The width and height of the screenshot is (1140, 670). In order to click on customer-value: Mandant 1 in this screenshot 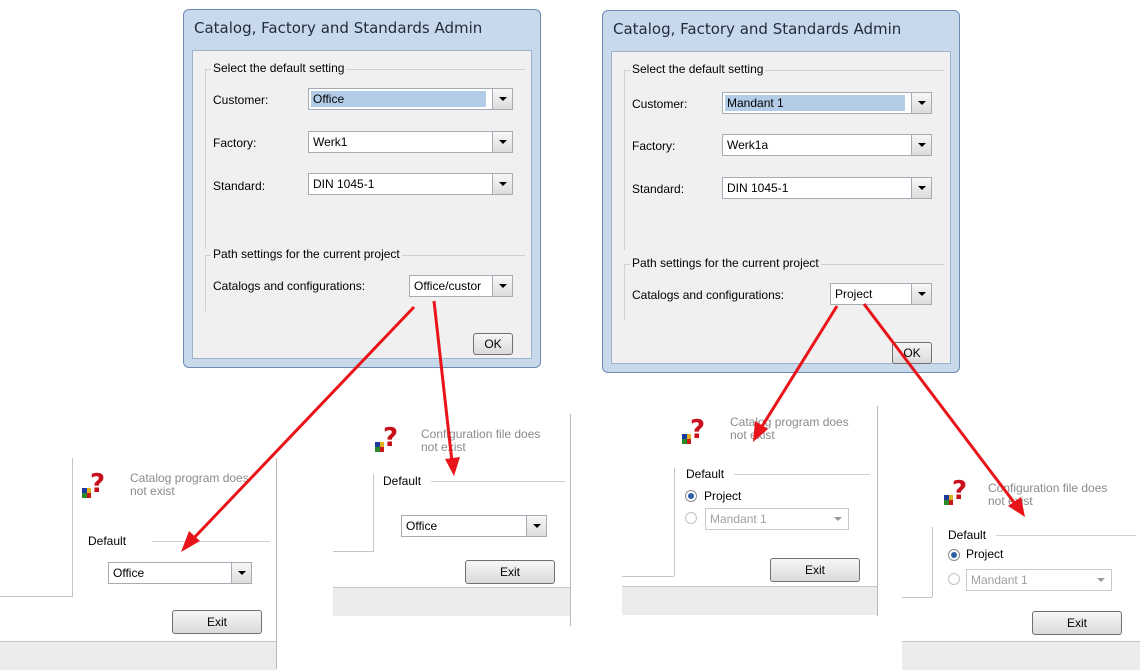, I will do `click(815, 103)`.